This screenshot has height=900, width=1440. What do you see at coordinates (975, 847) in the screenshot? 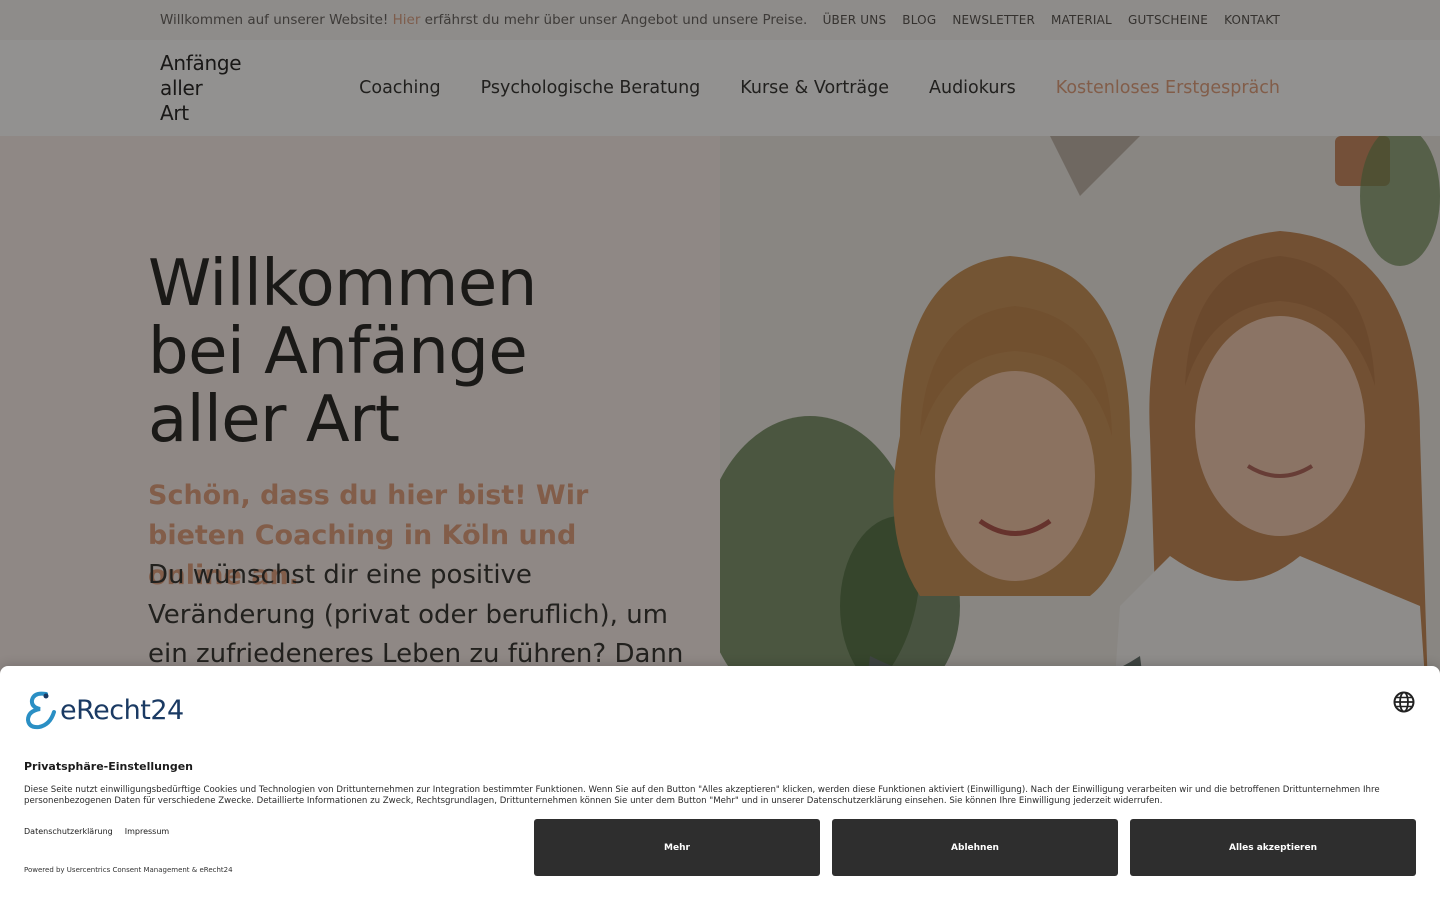
I see `decline-button: Ablehnen` at bounding box center [975, 847].